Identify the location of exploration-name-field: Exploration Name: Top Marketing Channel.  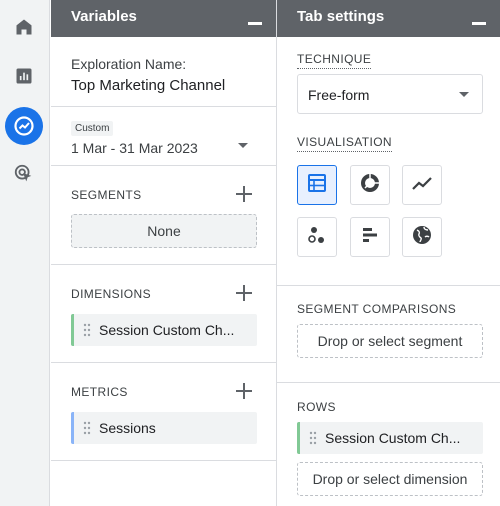
(163, 71).